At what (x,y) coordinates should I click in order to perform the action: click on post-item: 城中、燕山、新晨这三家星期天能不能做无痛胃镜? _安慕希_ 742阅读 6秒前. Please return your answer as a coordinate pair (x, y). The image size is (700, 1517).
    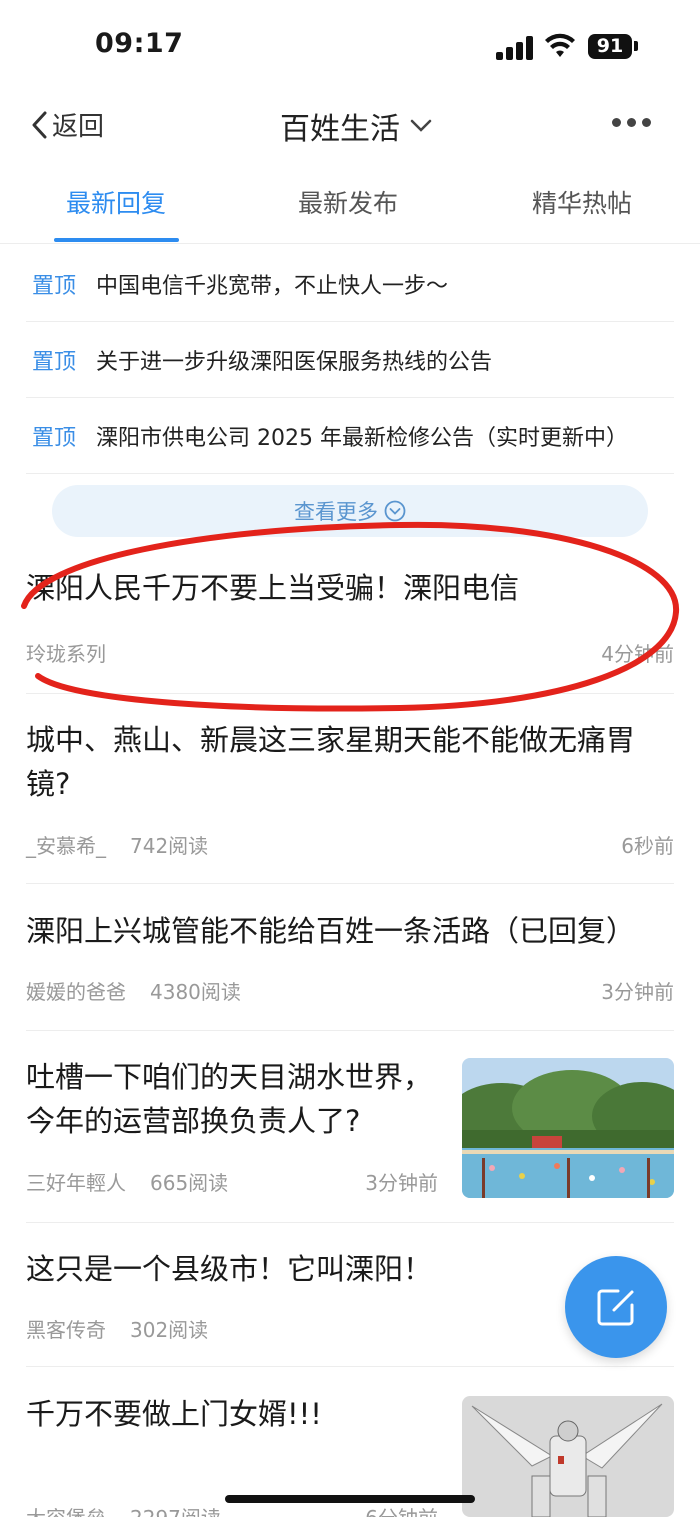
    Looking at the image, I should click on (350, 801).